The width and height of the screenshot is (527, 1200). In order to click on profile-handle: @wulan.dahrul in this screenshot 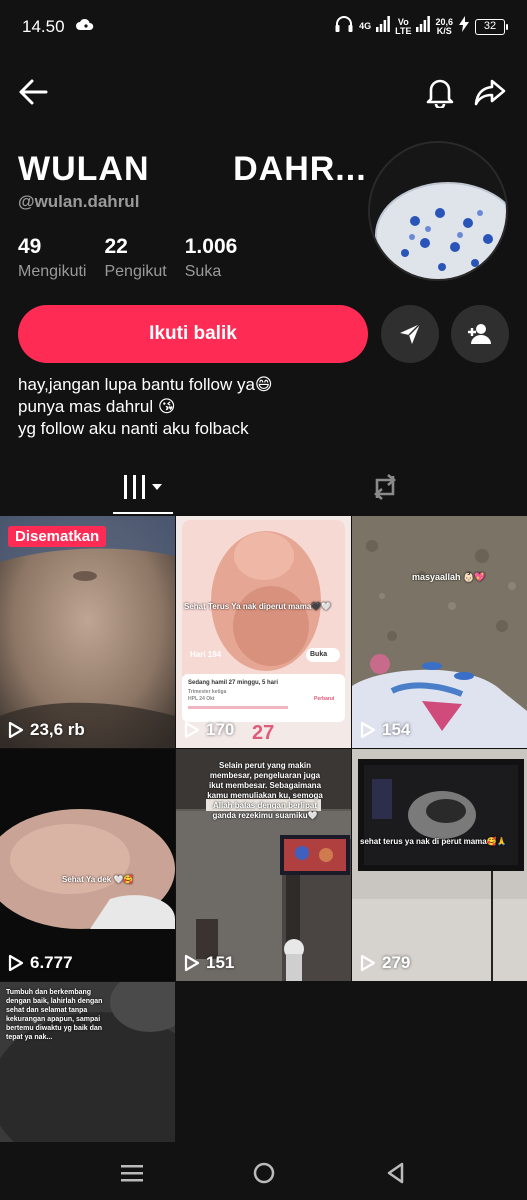, I will do `click(79, 201)`.